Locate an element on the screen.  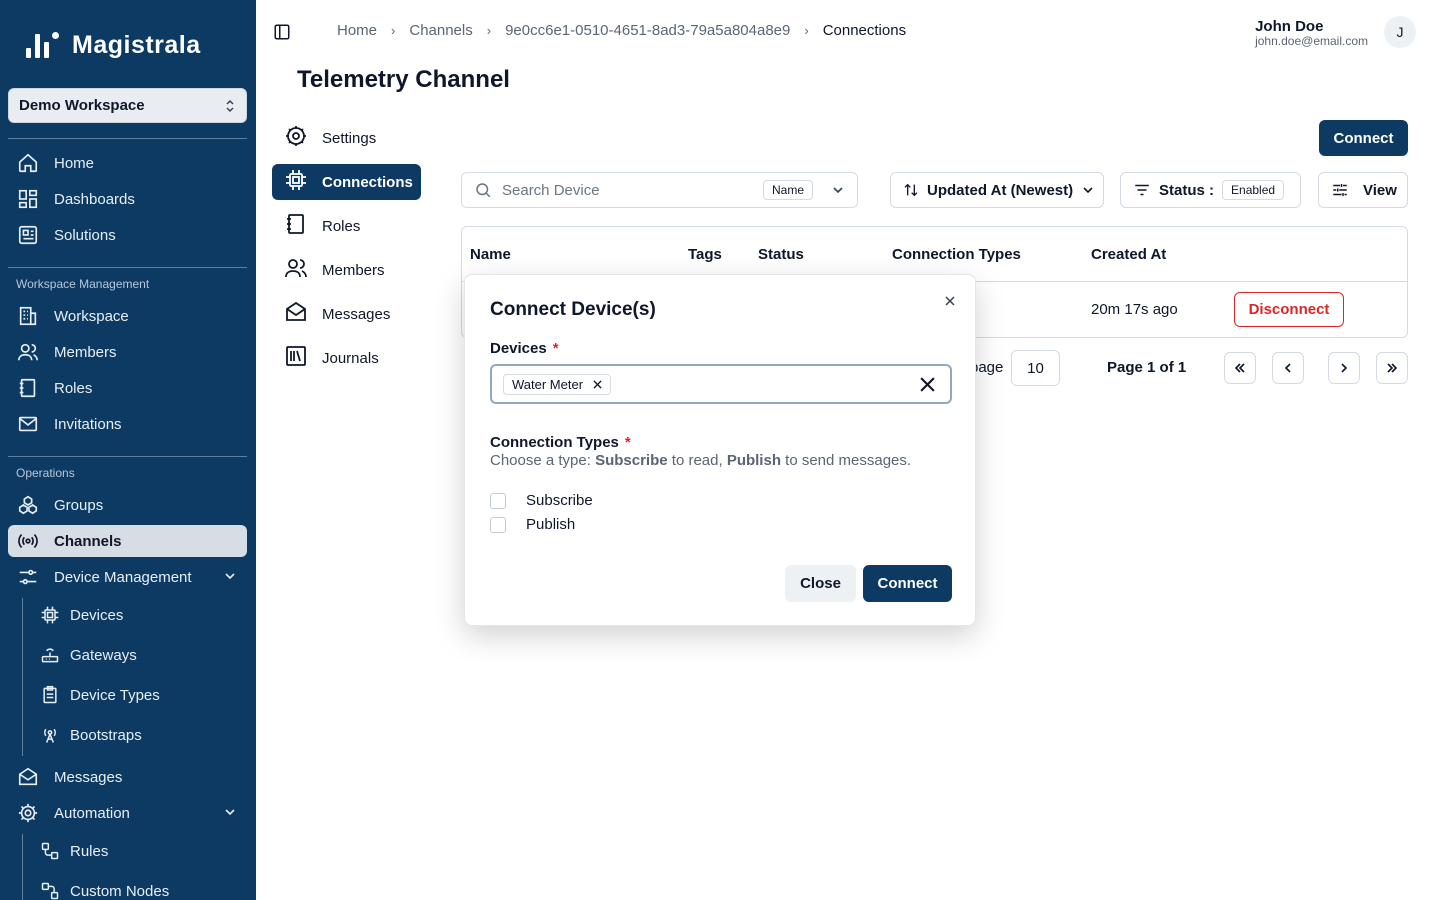
publish-checkbox is located at coordinates (498, 524).